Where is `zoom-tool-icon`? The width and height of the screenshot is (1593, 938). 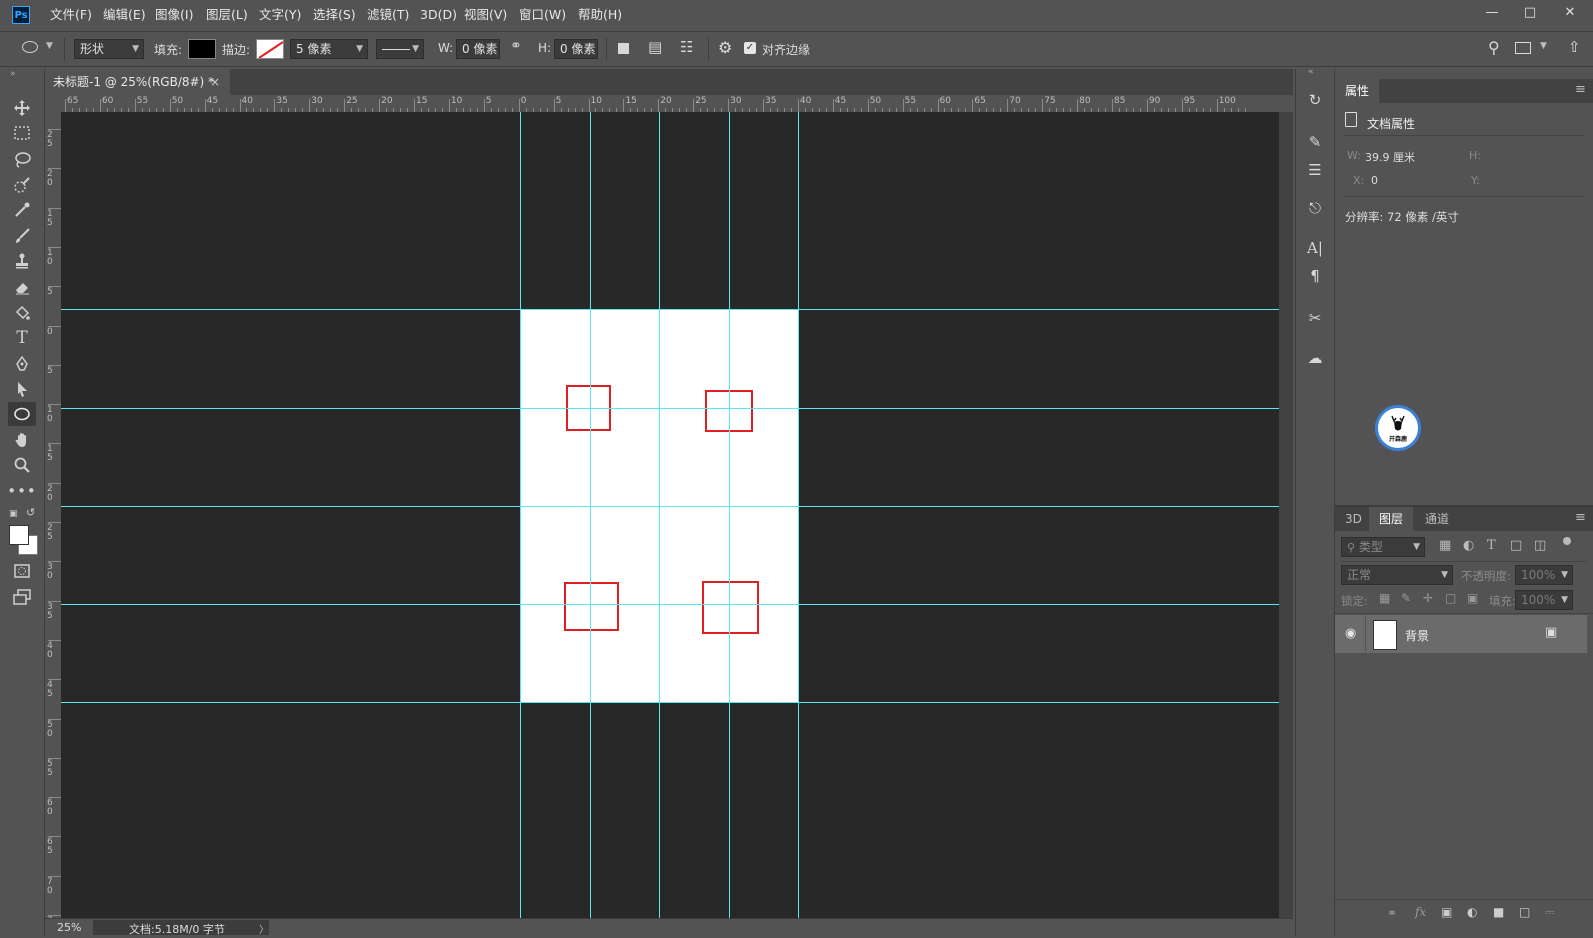
zoom-tool-icon is located at coordinates (22, 465).